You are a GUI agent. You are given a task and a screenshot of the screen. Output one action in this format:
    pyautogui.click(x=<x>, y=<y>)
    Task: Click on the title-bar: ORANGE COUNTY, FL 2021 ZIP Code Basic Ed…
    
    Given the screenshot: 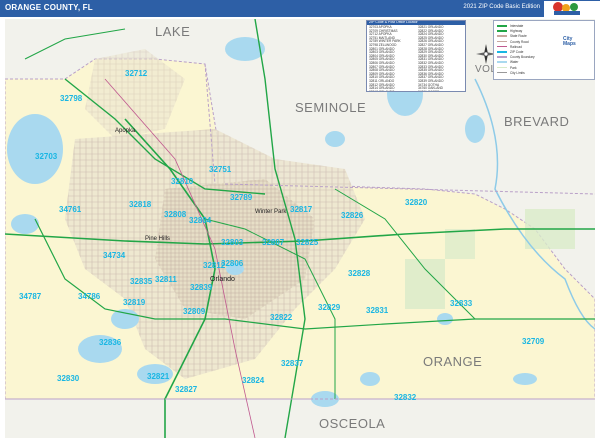 What is the action you would take?
    pyautogui.click(x=300, y=8)
    